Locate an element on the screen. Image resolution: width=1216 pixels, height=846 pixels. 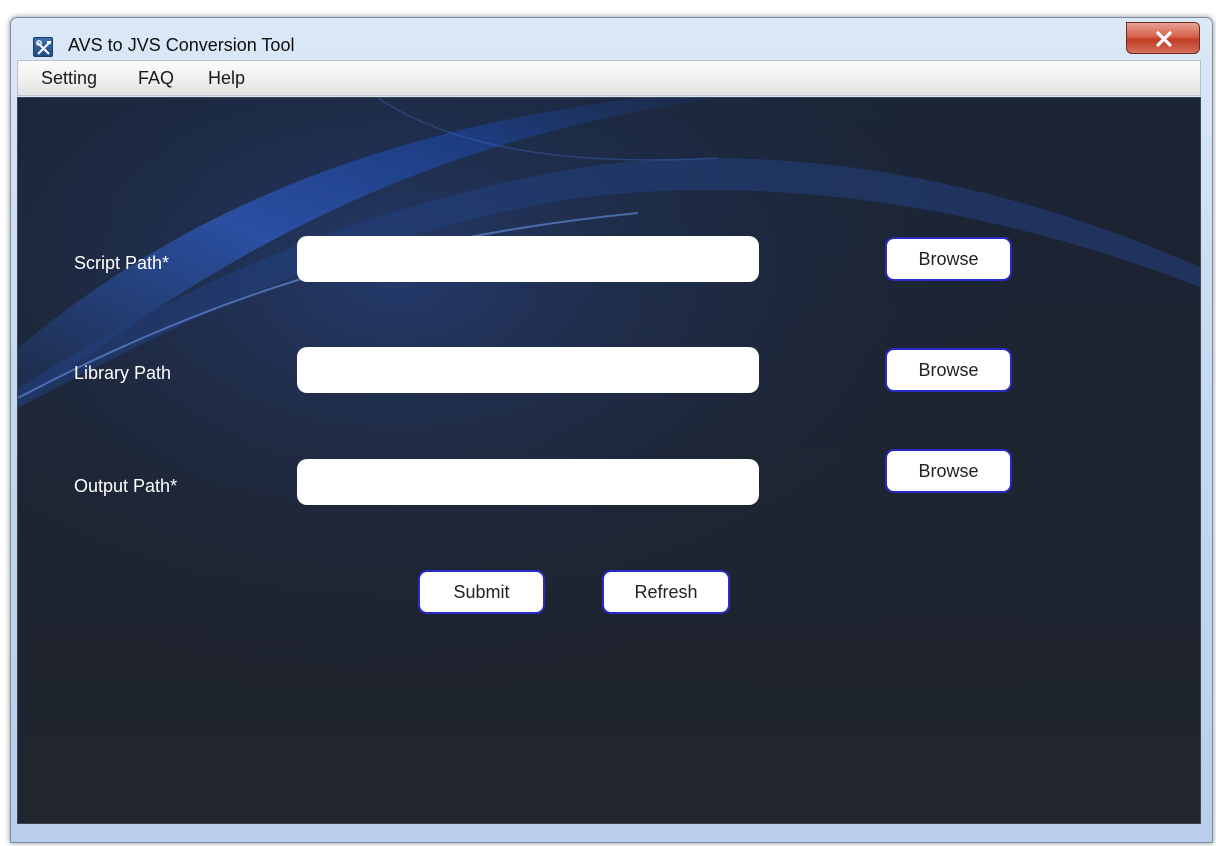
output-path-label: Output Path* is located at coordinates (126, 486).